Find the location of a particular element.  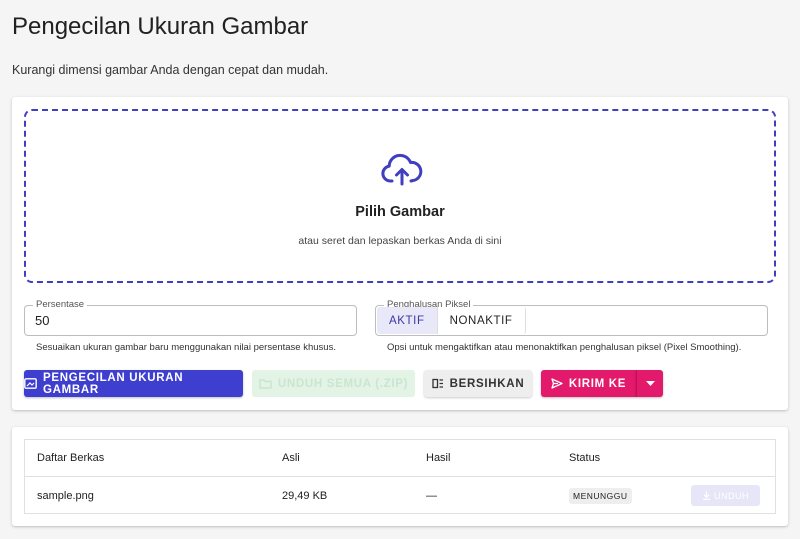

page-title: Pengecilan Ukuran Gambar is located at coordinates (160, 26).